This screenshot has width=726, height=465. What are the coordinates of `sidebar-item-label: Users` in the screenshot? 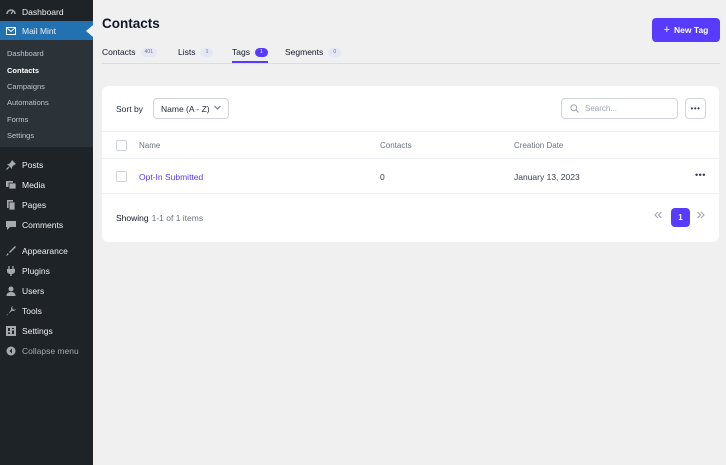 It's located at (33, 291).